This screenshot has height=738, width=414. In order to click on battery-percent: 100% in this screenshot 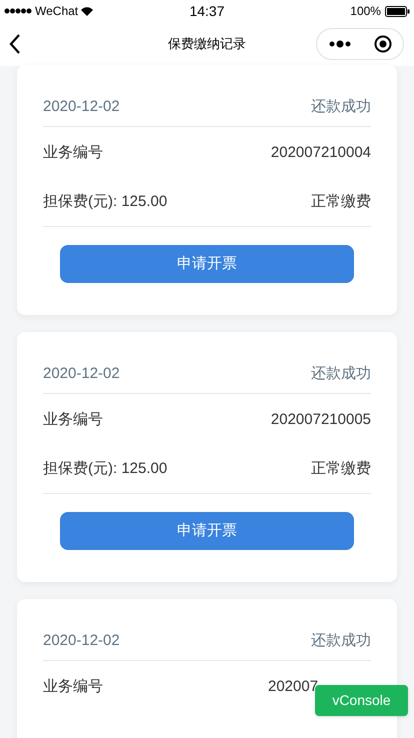, I will do `click(365, 11)`.